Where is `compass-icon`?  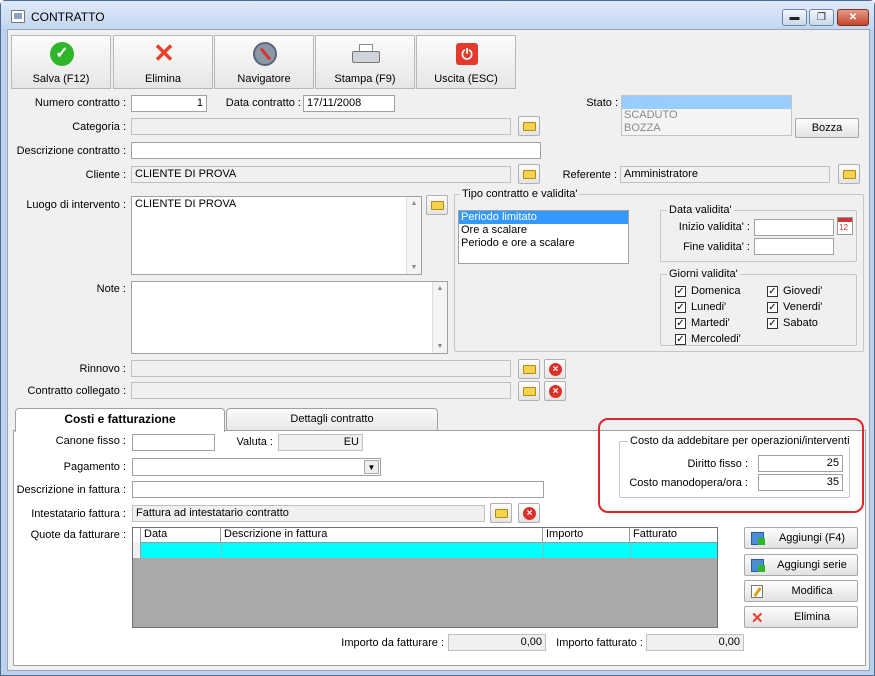 compass-icon is located at coordinates (265, 54).